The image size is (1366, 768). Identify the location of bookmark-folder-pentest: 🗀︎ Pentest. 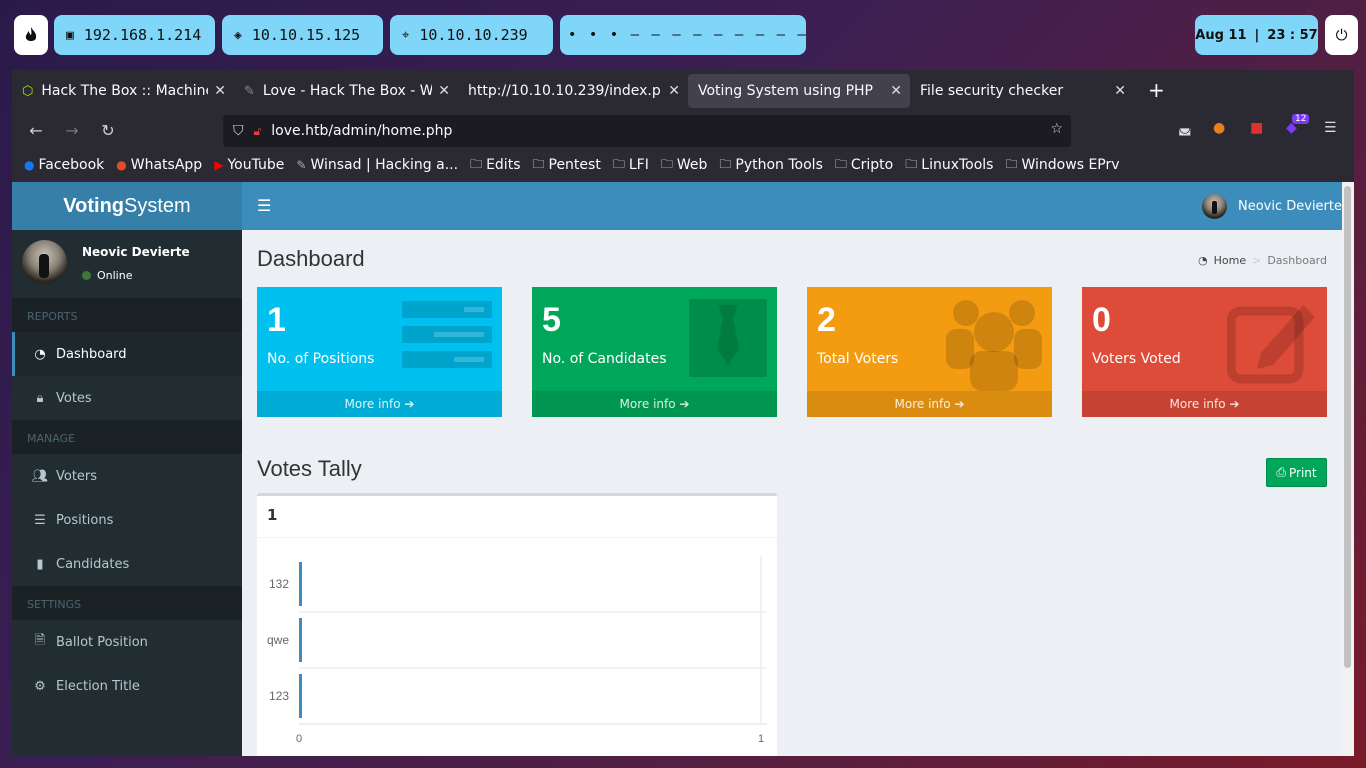
(566, 165).